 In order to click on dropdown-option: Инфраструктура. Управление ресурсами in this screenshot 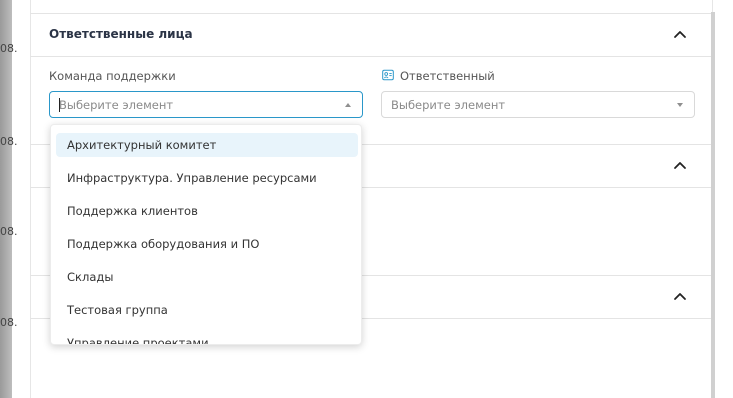, I will do `click(207, 178)`.